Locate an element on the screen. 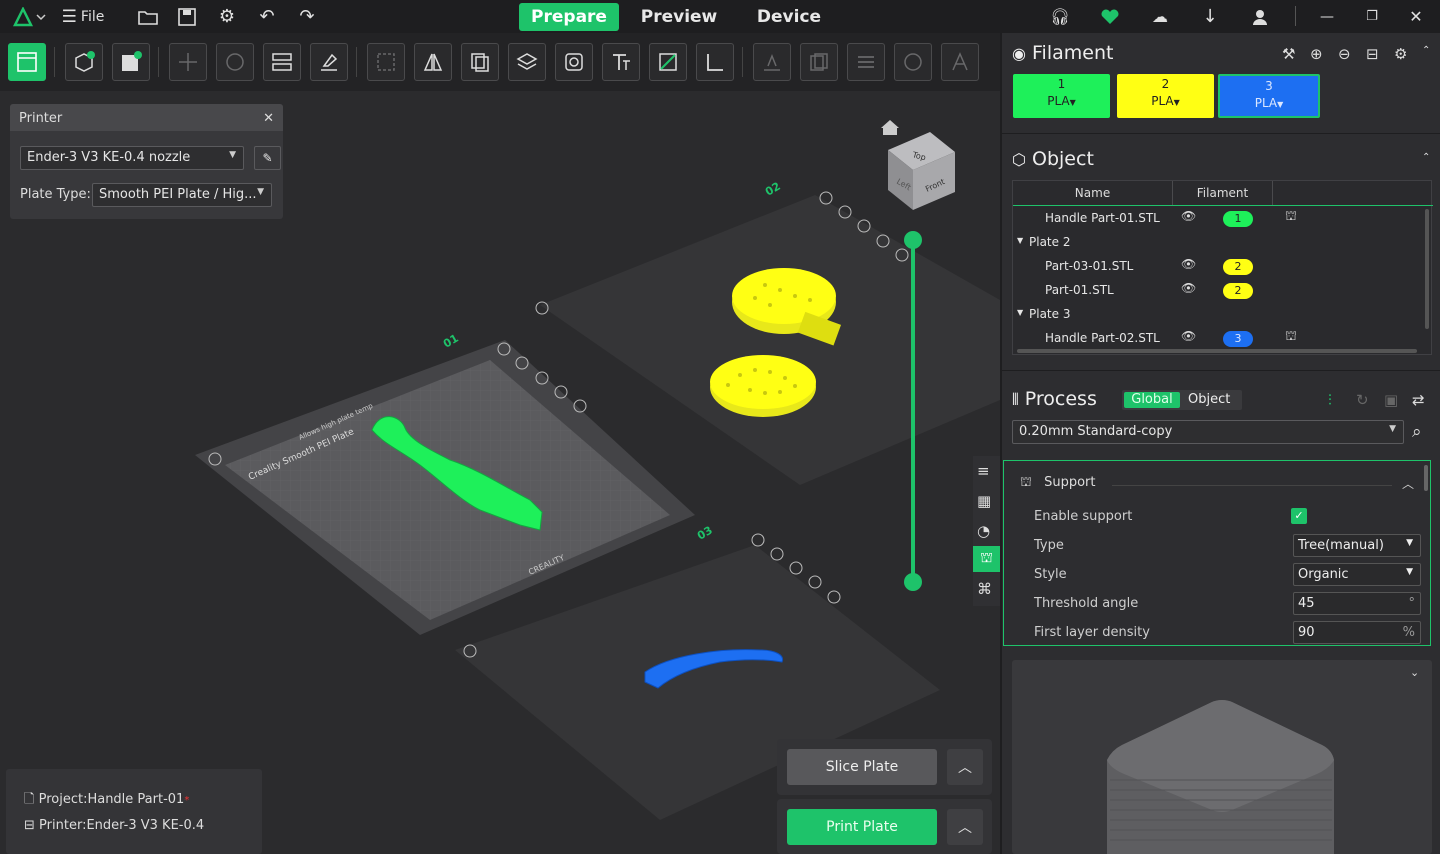 This screenshot has height=854, width=1440. cloud-upload-icon: ☁ is located at coordinates (1160, 16).